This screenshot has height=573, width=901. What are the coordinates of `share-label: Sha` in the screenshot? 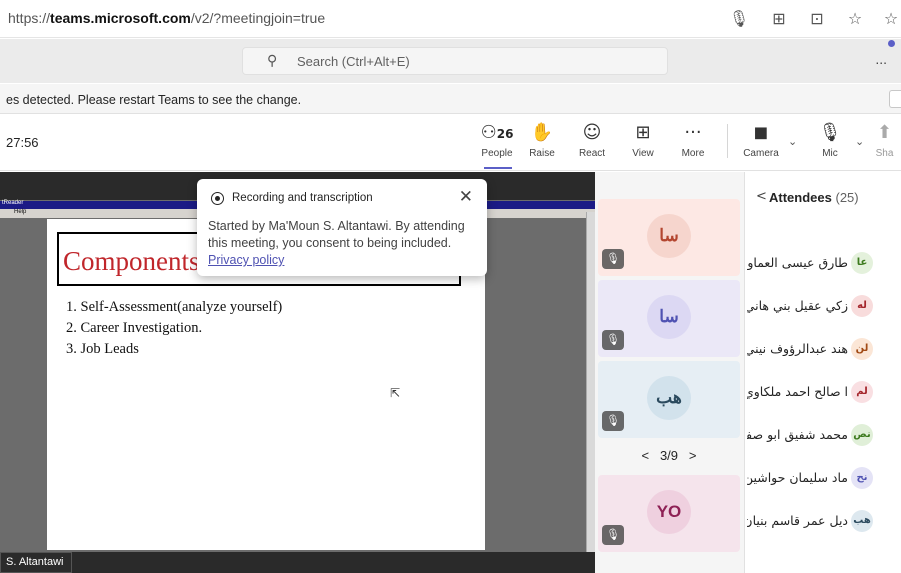 It's located at (884, 153).